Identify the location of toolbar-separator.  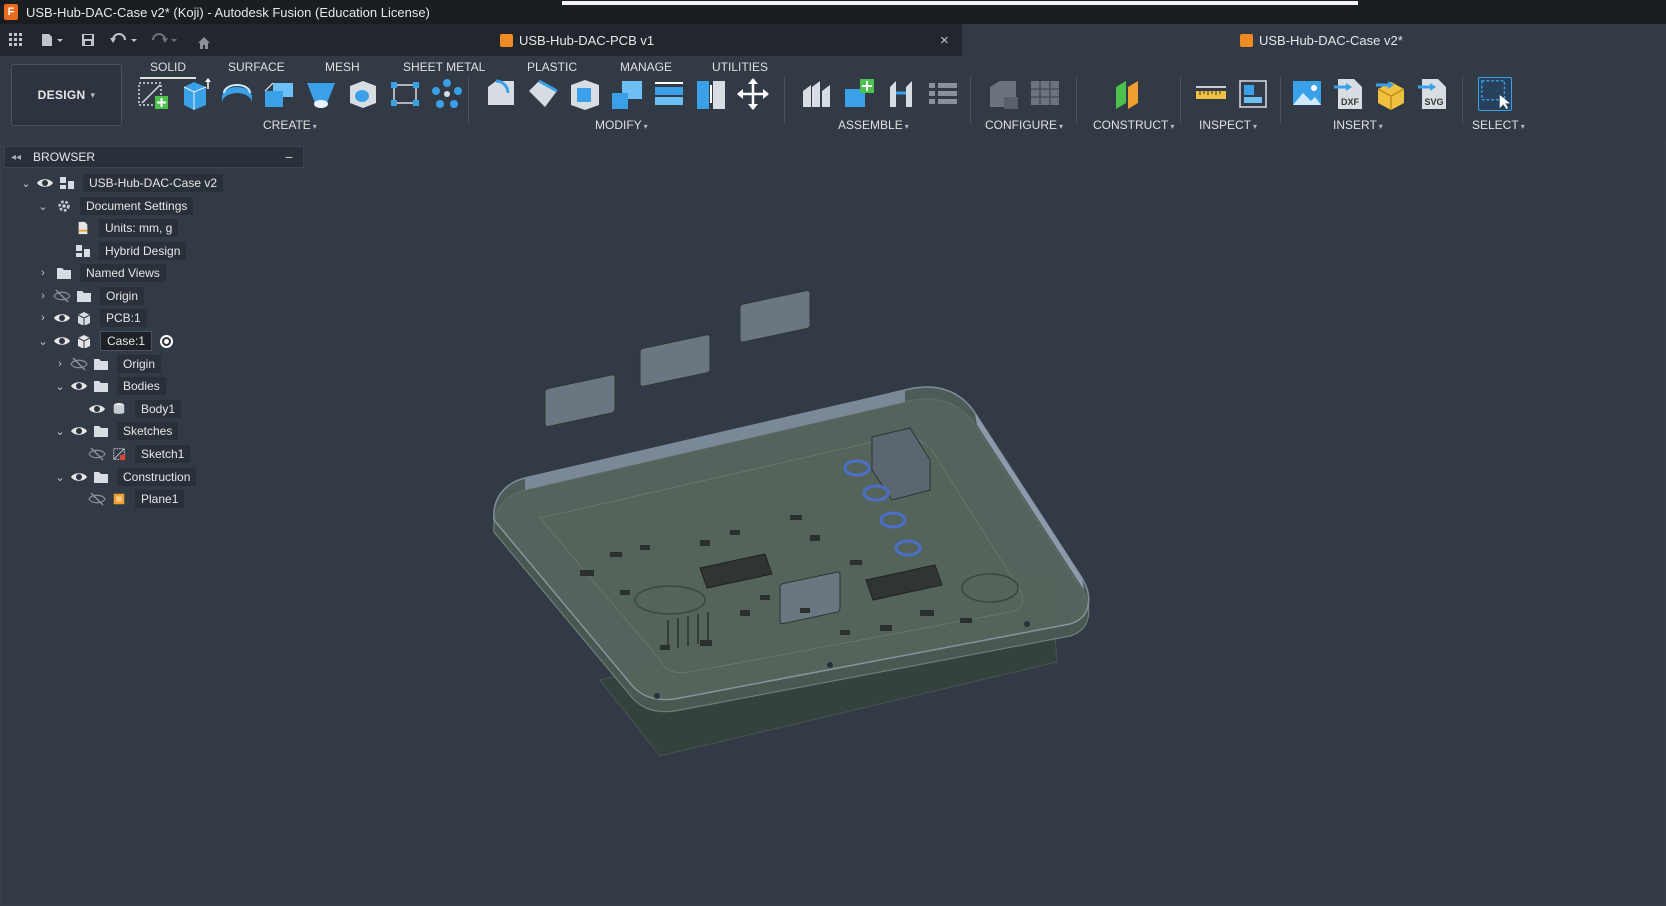
(1462, 100).